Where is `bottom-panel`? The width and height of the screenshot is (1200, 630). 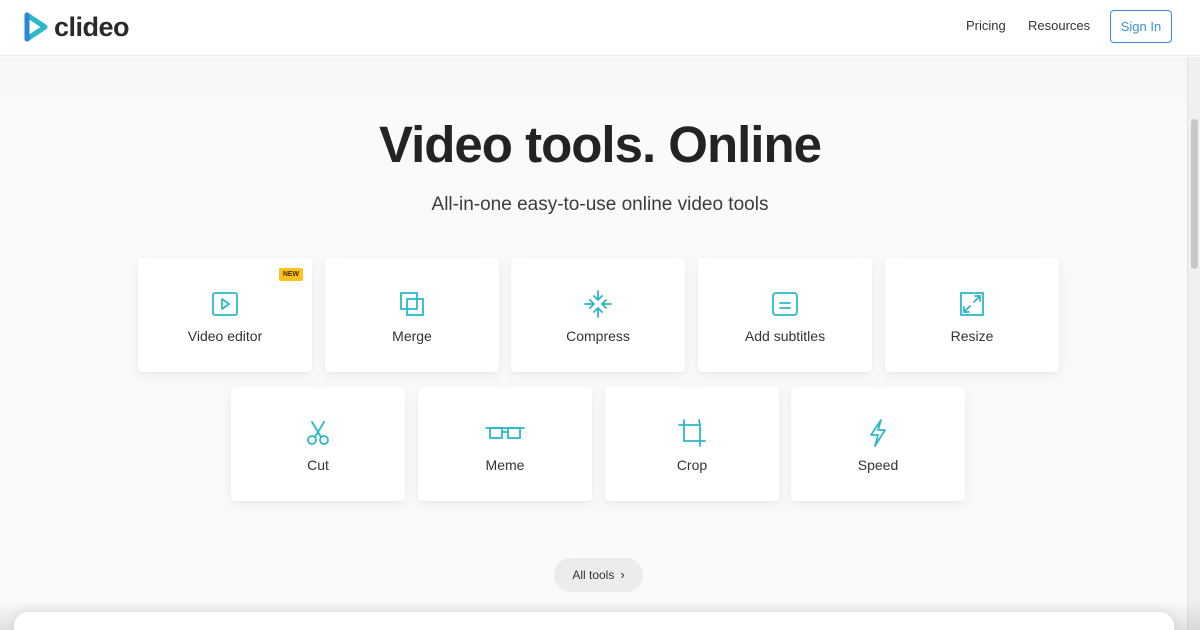
bottom-panel is located at coordinates (594, 621).